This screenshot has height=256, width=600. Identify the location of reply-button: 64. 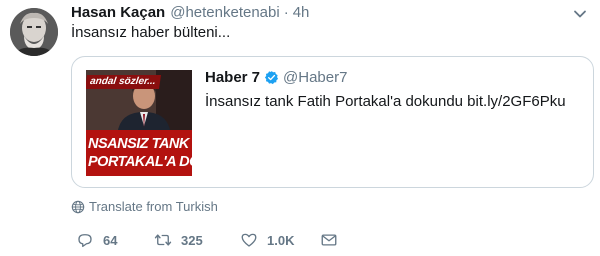
(96, 240).